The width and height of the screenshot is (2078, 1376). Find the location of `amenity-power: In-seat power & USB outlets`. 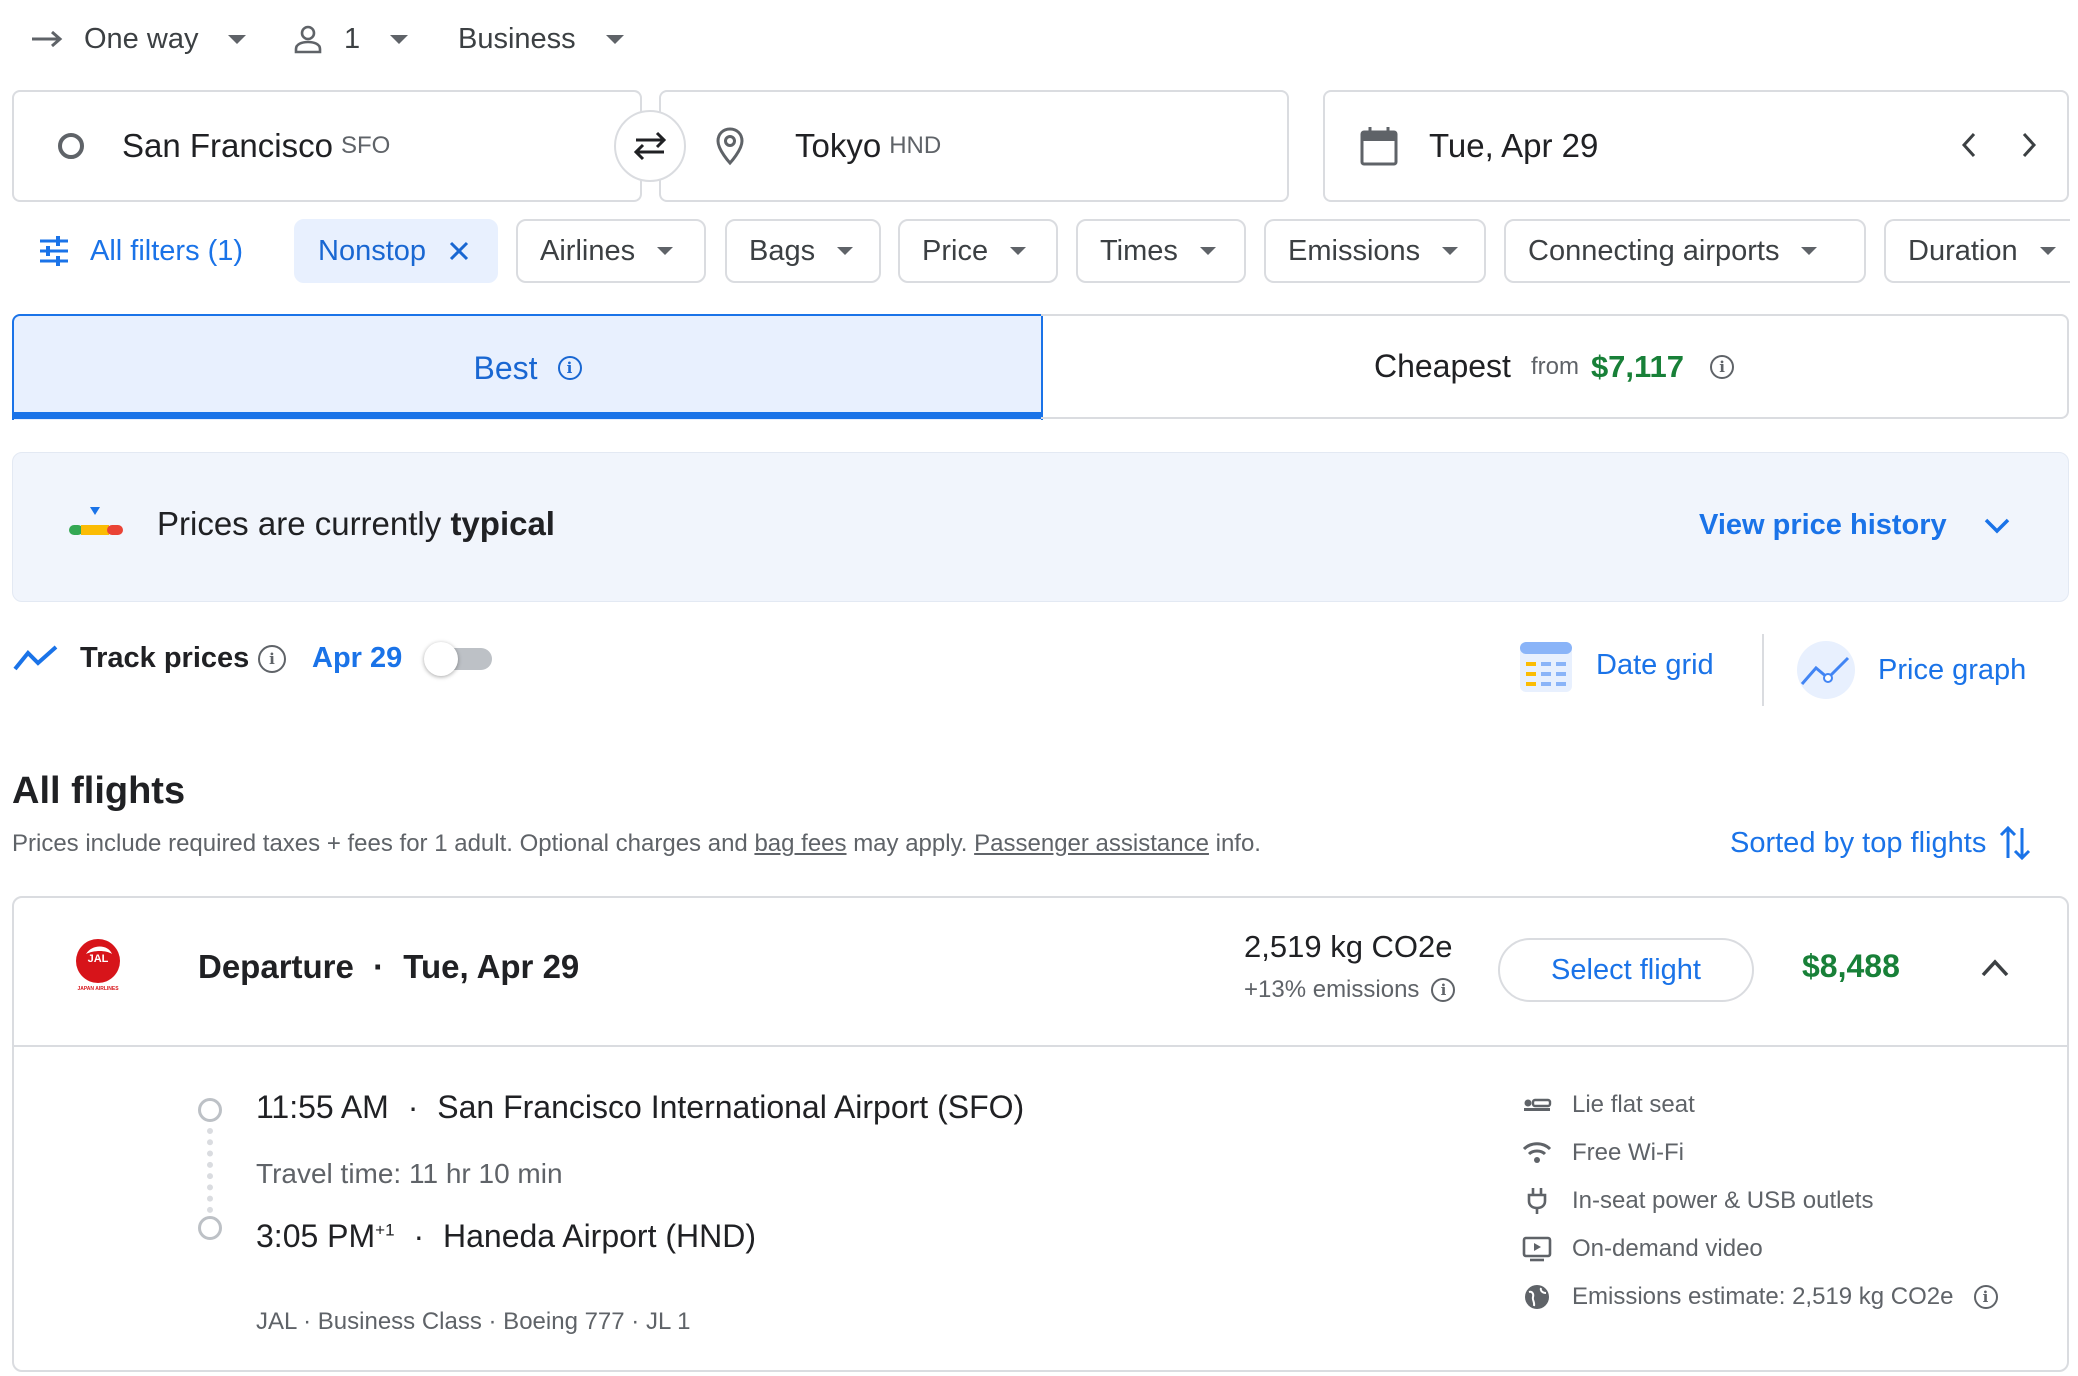

amenity-power: In-seat power & USB outlets is located at coordinates (1697, 1201).